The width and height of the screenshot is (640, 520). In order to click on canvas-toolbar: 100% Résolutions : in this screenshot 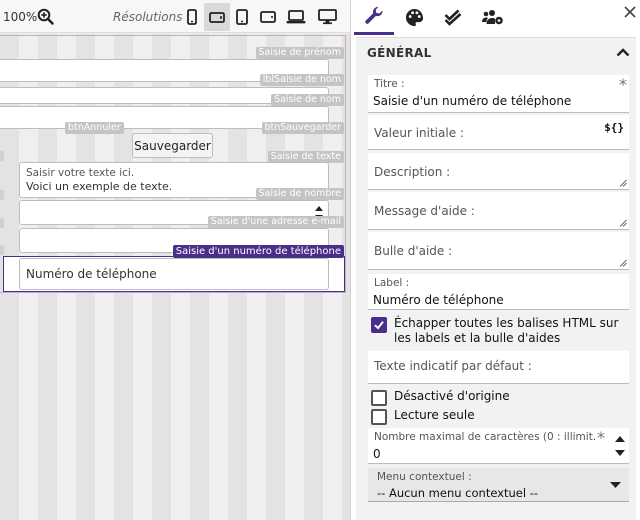, I will do `click(175, 16)`.